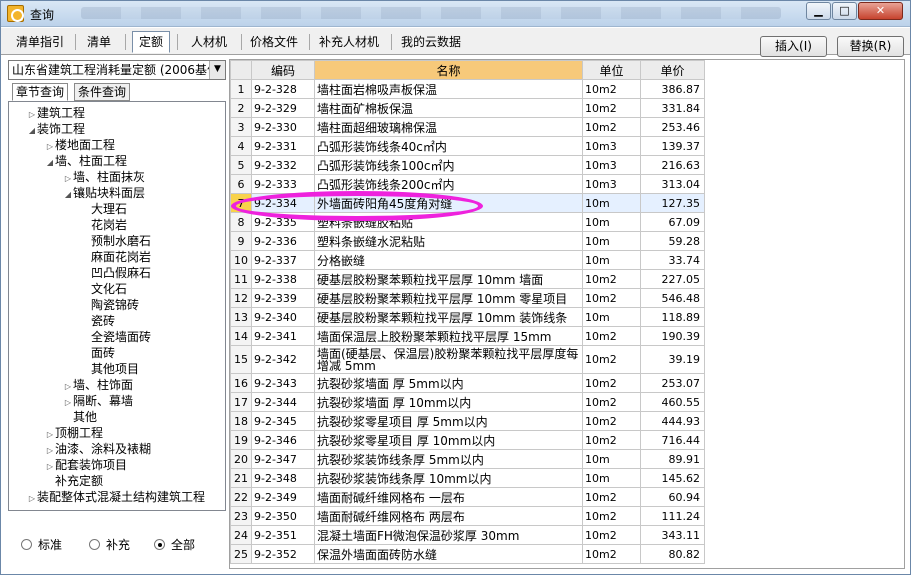 The width and height of the screenshot is (911, 575). What do you see at coordinates (217, 70) in the screenshot?
I see `chevron-down-icon: ▼` at bounding box center [217, 70].